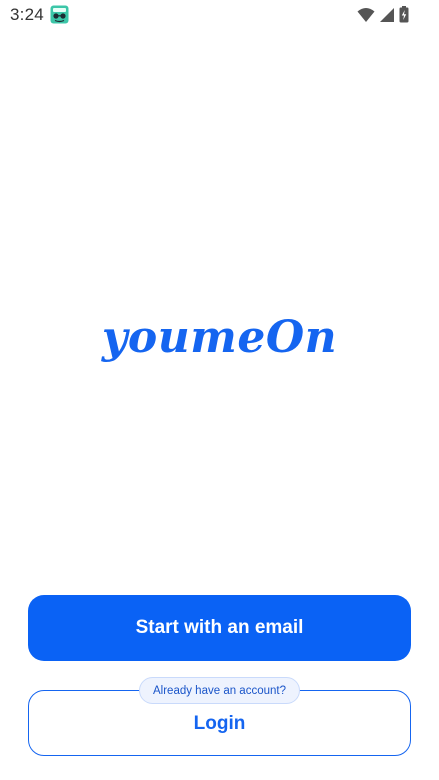 This screenshot has width=439, height=780. What do you see at coordinates (404, 14) in the screenshot?
I see `battery-charging-icon` at bounding box center [404, 14].